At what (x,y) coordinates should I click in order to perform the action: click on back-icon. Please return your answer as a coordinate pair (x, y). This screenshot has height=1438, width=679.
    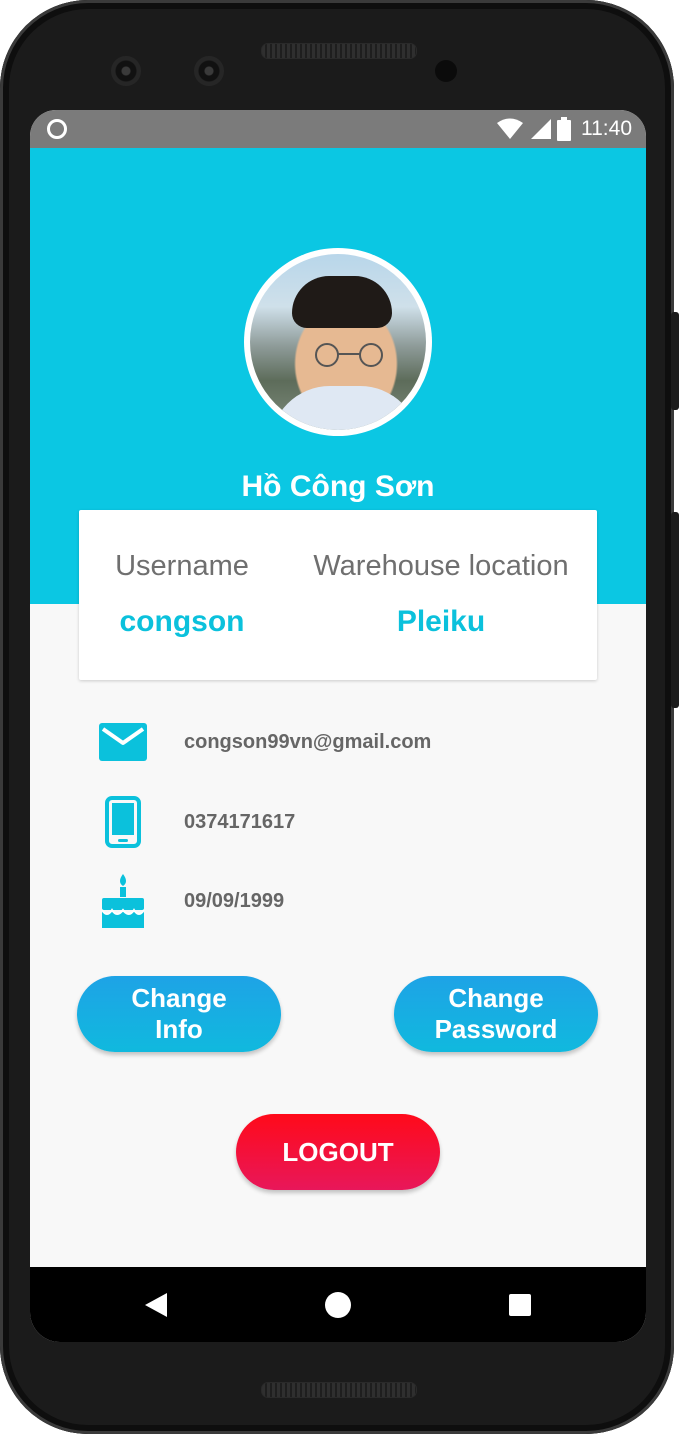
    Looking at the image, I should click on (156, 1304).